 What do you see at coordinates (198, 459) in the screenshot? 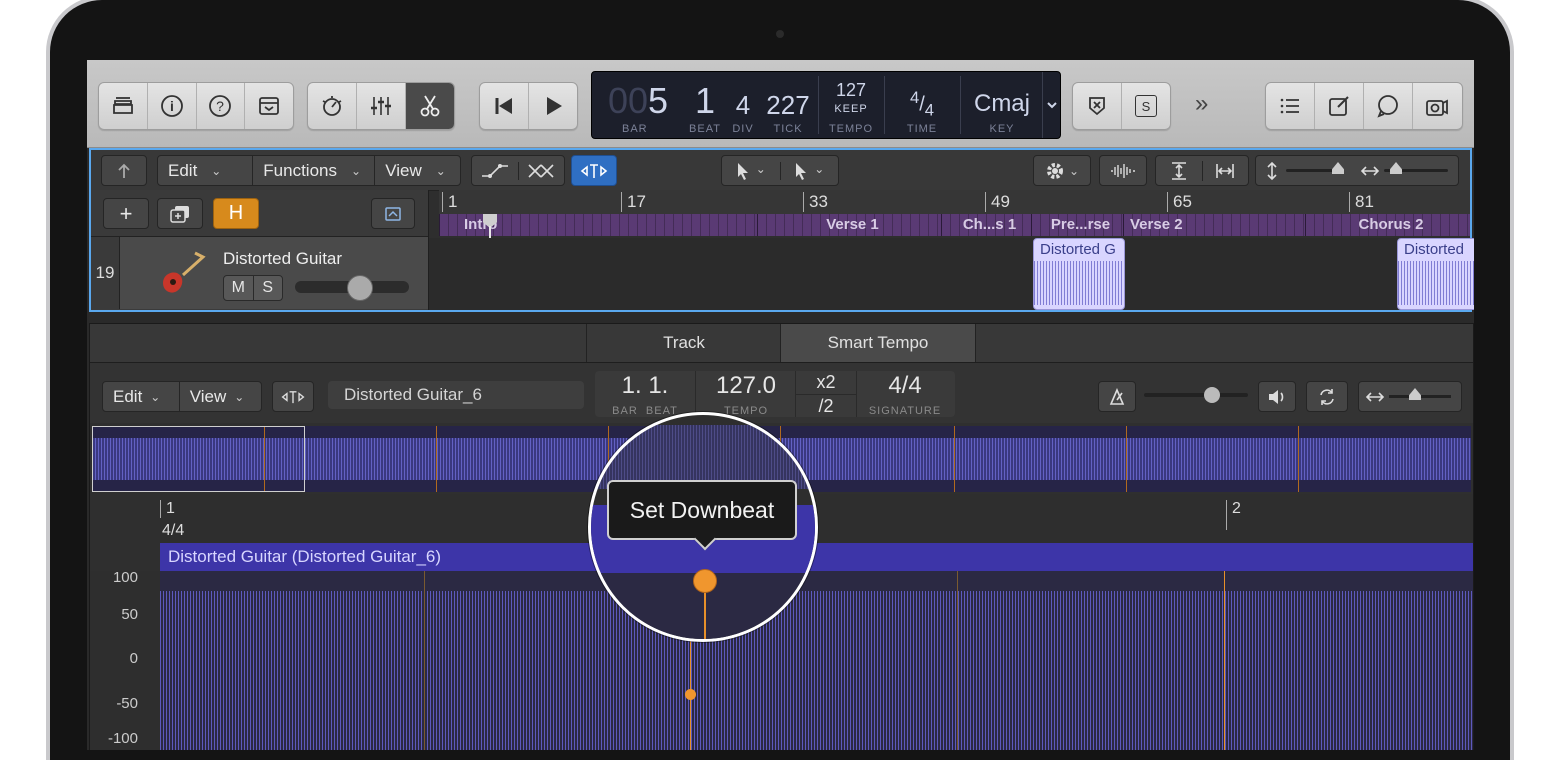
I see `overview-visible-range` at bounding box center [198, 459].